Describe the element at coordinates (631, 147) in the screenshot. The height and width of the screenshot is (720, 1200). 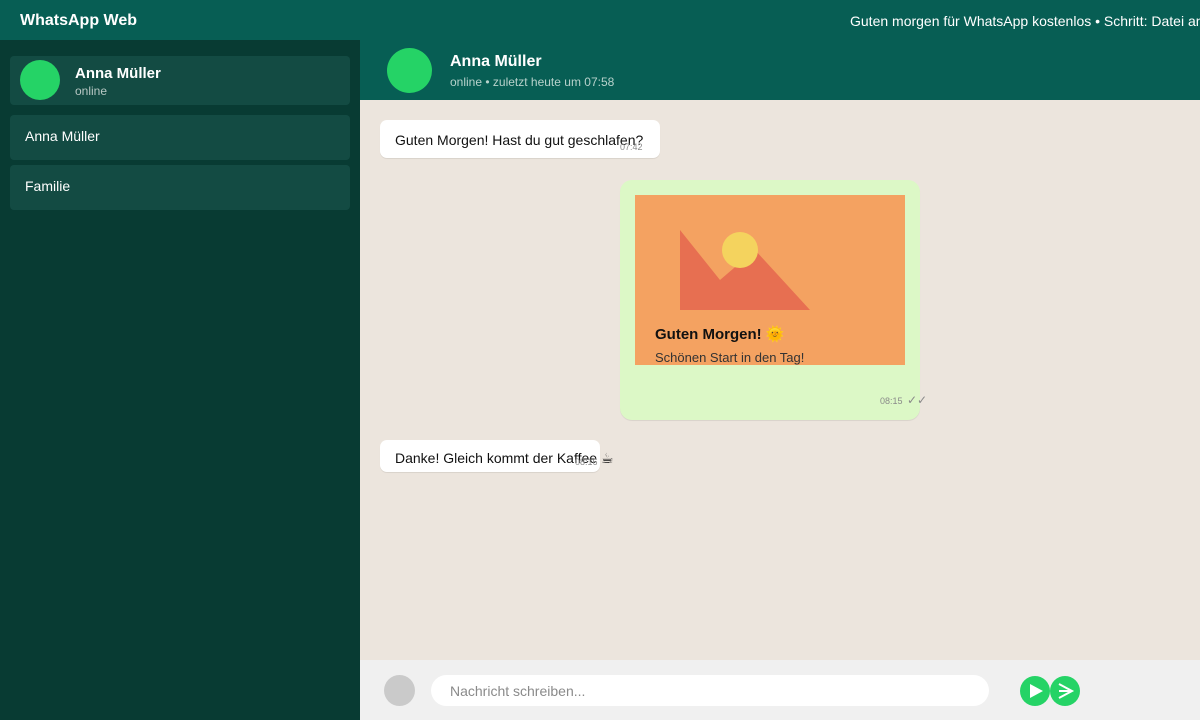
I see `message-time: 07:42` at that location.